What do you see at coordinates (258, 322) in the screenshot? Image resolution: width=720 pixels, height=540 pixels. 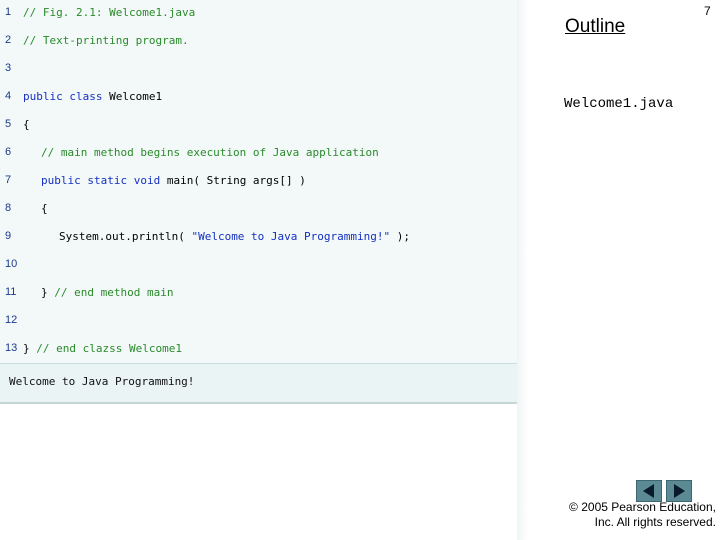 I see `code-line-12: 12` at bounding box center [258, 322].